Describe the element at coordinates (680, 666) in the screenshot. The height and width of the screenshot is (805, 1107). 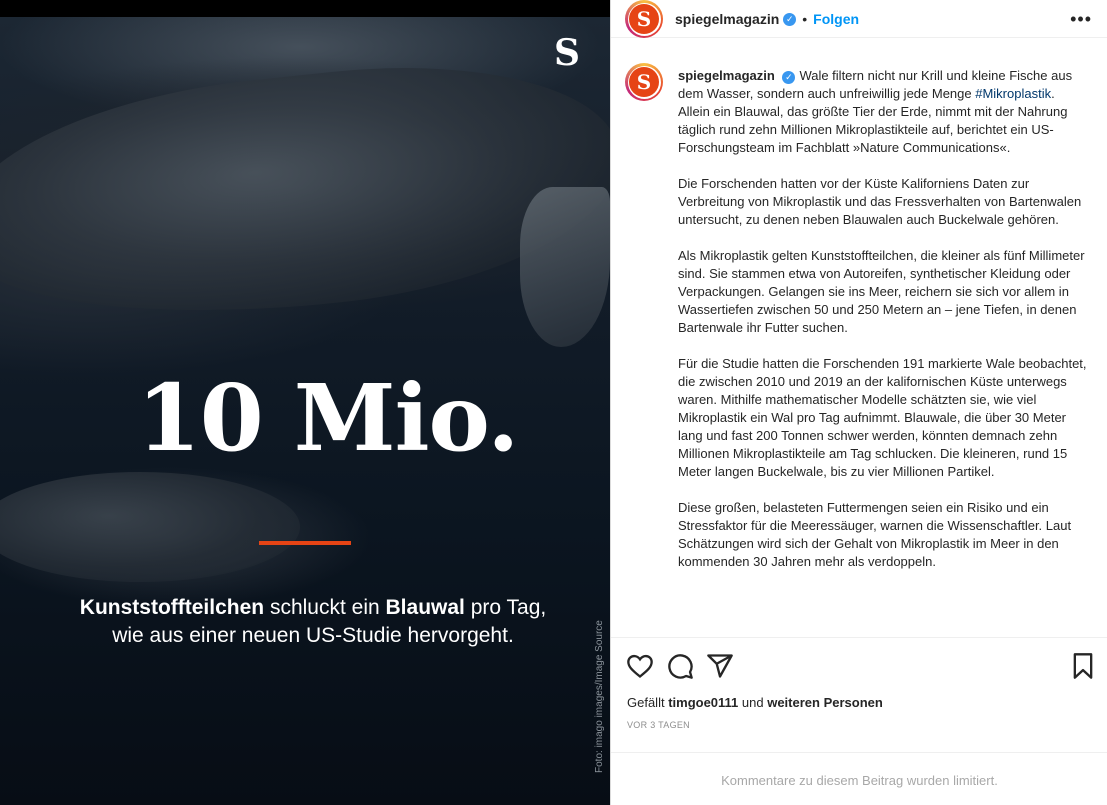
I see `comment-icon` at that location.